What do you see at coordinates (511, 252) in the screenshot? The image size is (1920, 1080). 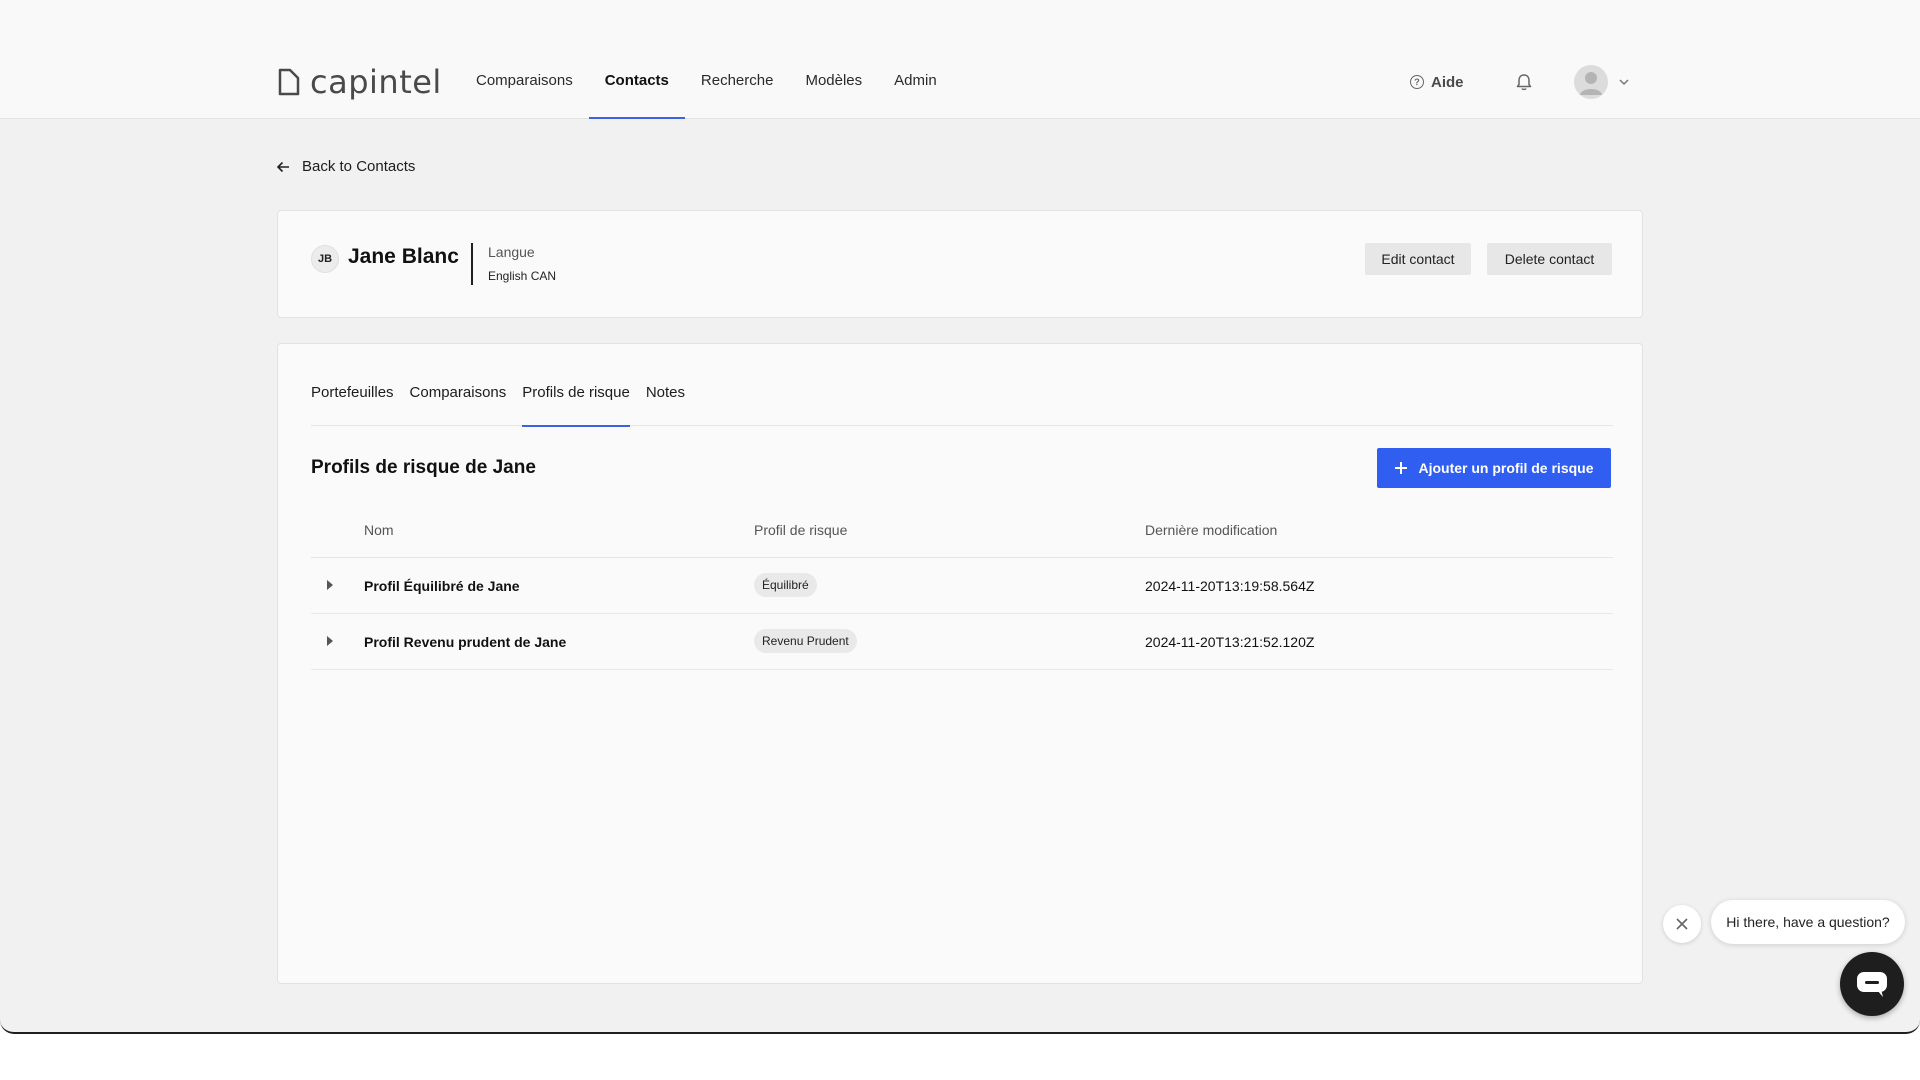 I see `language-label: Langue` at bounding box center [511, 252].